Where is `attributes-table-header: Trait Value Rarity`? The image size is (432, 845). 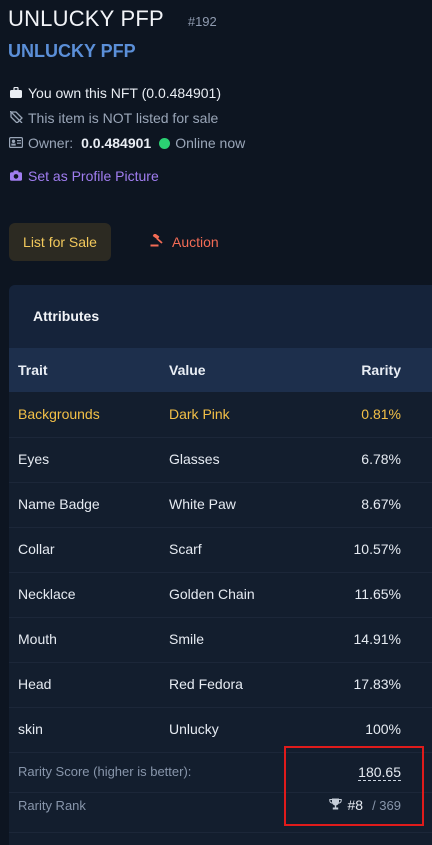
attributes-table-header: Trait Value Rarity is located at coordinates (220, 370).